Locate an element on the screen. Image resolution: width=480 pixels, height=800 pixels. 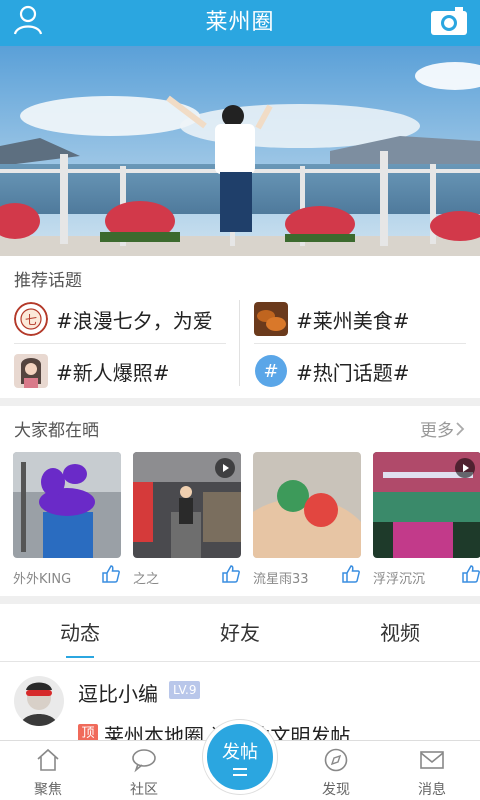
tab-friends: 好友 is located at coordinates (240, 633).